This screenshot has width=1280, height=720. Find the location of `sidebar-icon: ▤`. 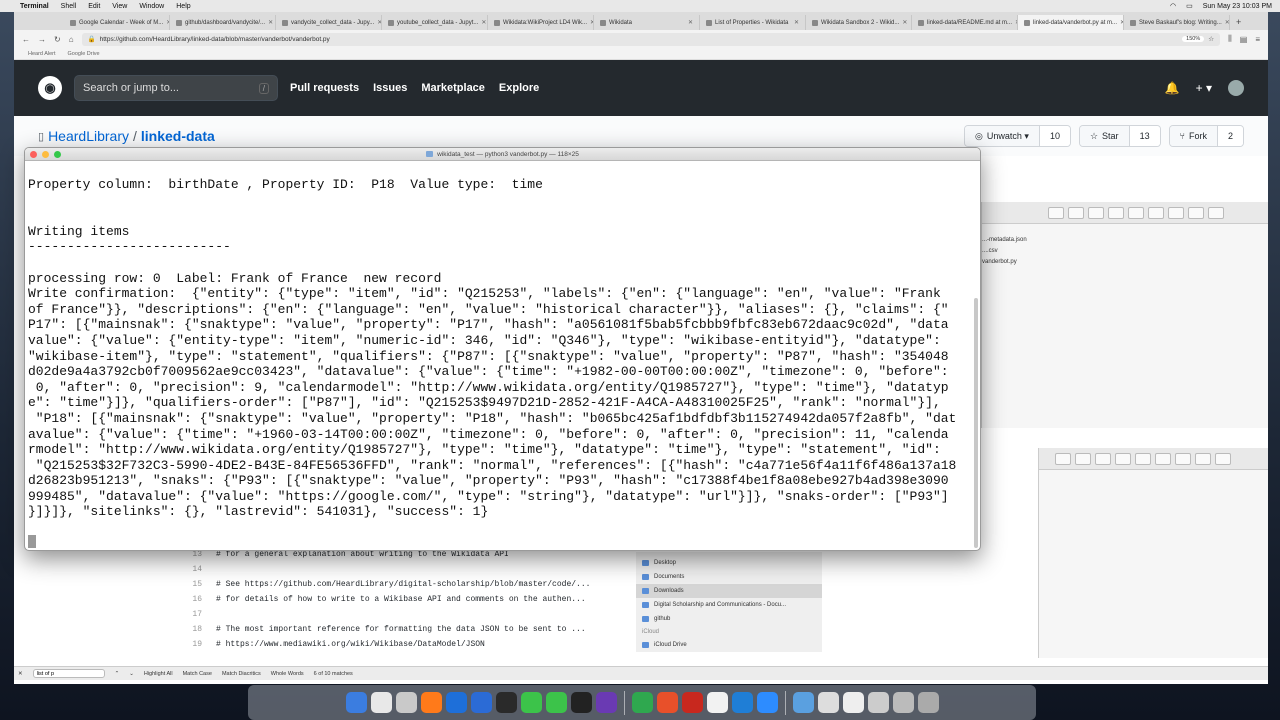

sidebar-icon: ▤ is located at coordinates (1244, 39).